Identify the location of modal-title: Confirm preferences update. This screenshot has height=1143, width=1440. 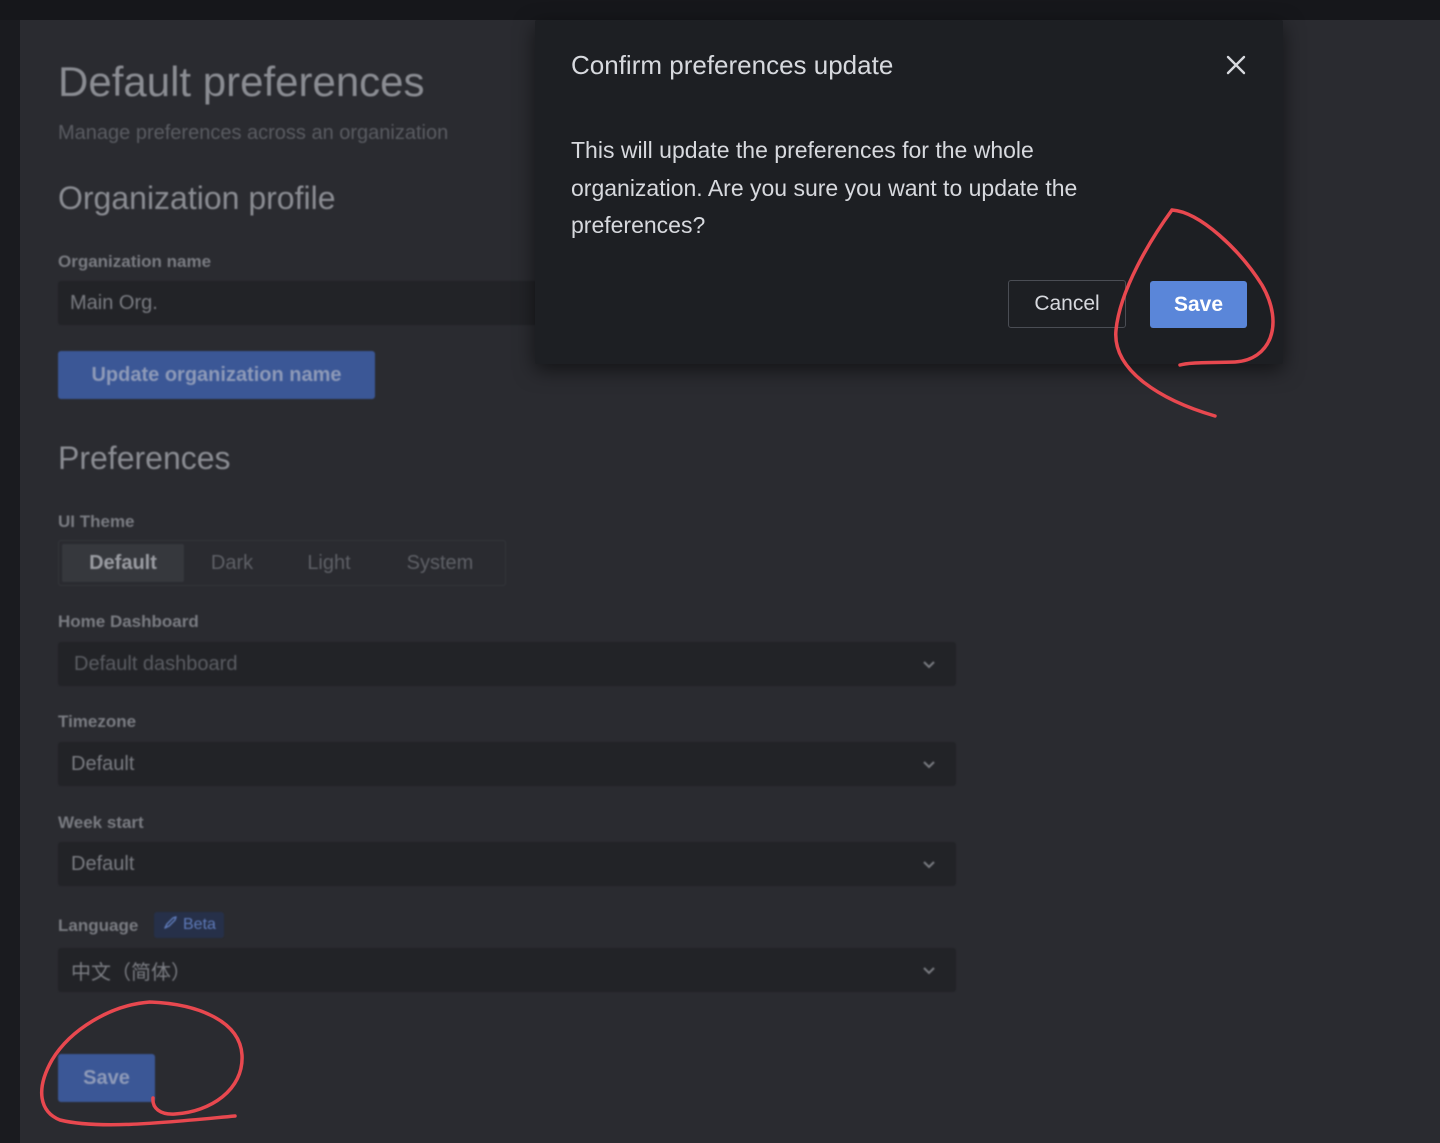
(732, 65).